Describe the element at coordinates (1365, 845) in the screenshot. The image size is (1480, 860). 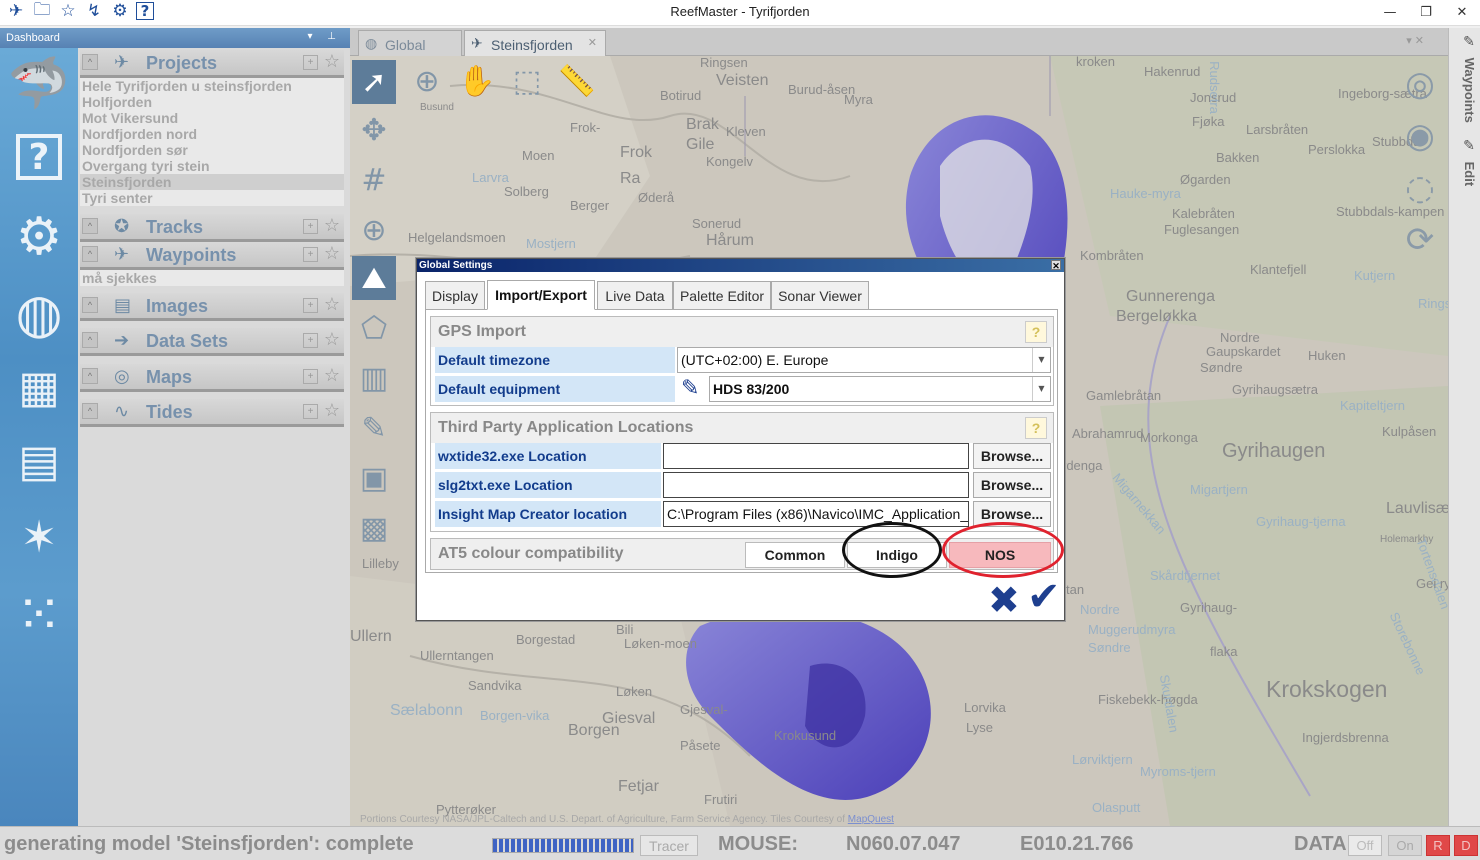
I see `data-off-button: Off` at that location.